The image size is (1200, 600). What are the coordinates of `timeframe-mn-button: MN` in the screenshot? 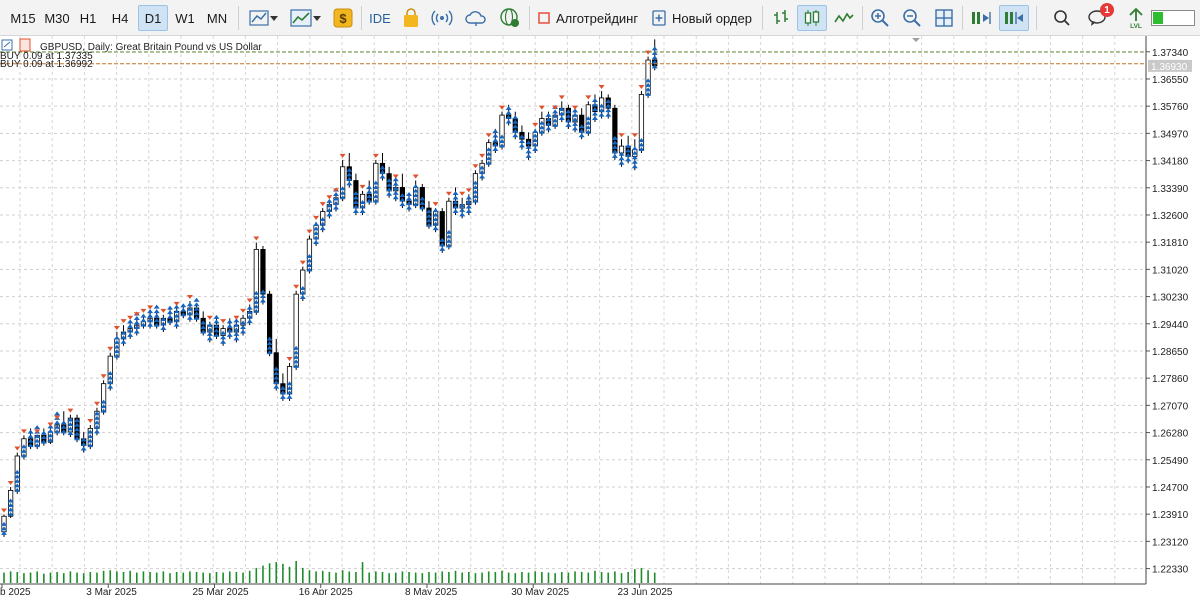 It's located at (217, 18).